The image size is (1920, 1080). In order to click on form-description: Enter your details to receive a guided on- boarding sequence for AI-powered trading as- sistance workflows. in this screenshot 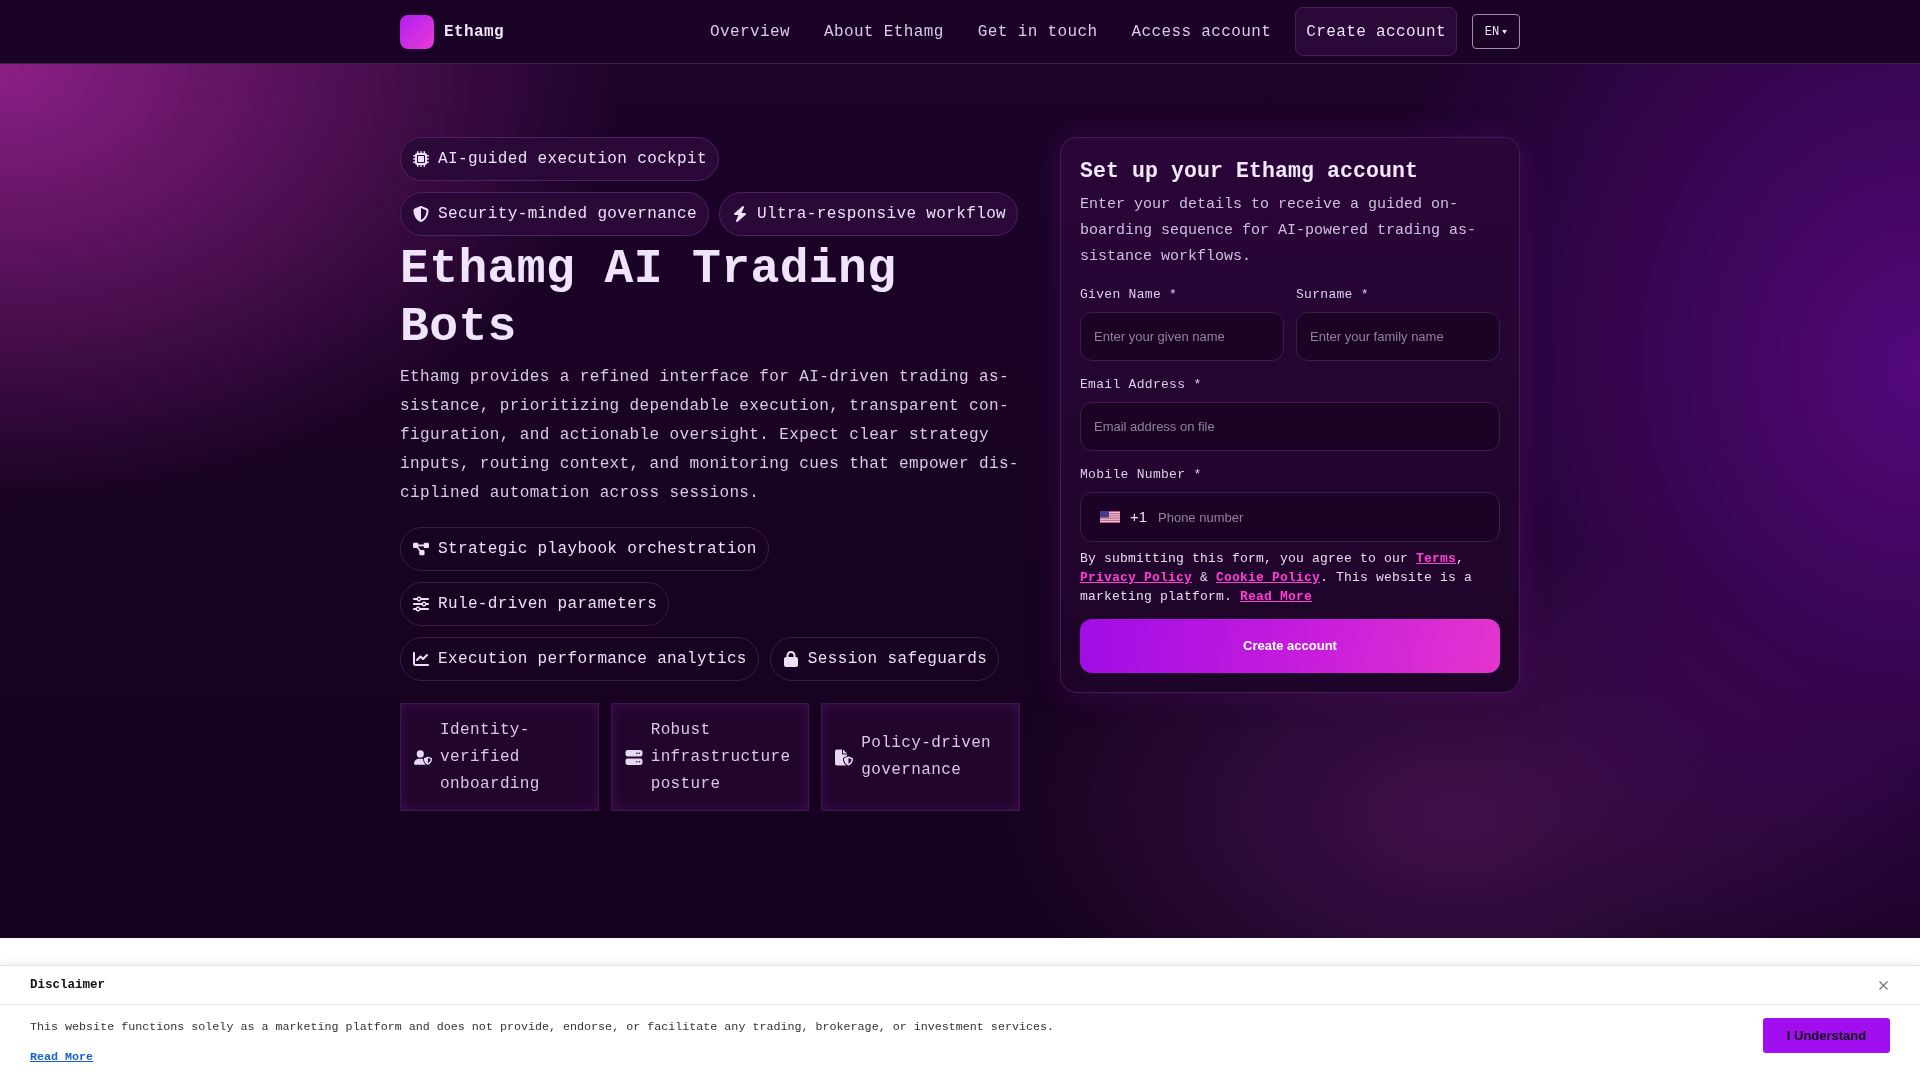, I will do `click(1279, 231)`.